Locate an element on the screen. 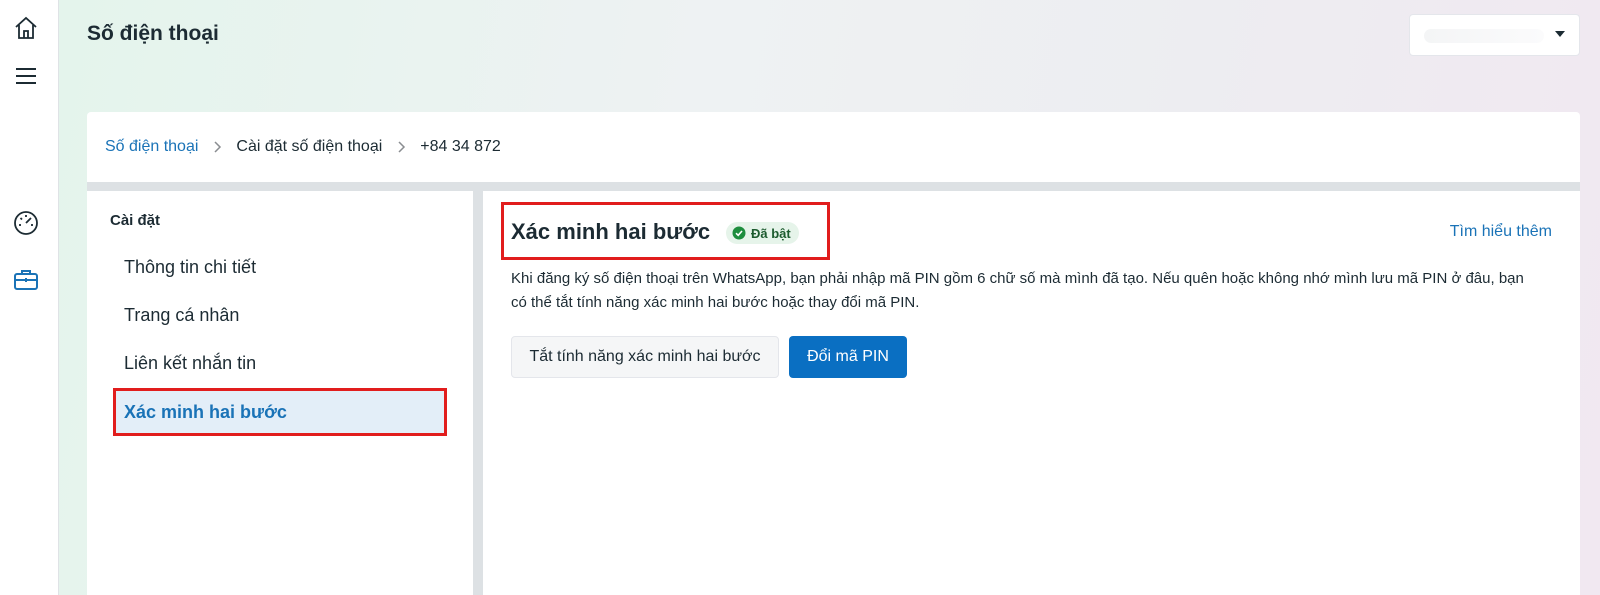 The image size is (1600, 595). left-rail is located at coordinates (29, 297).